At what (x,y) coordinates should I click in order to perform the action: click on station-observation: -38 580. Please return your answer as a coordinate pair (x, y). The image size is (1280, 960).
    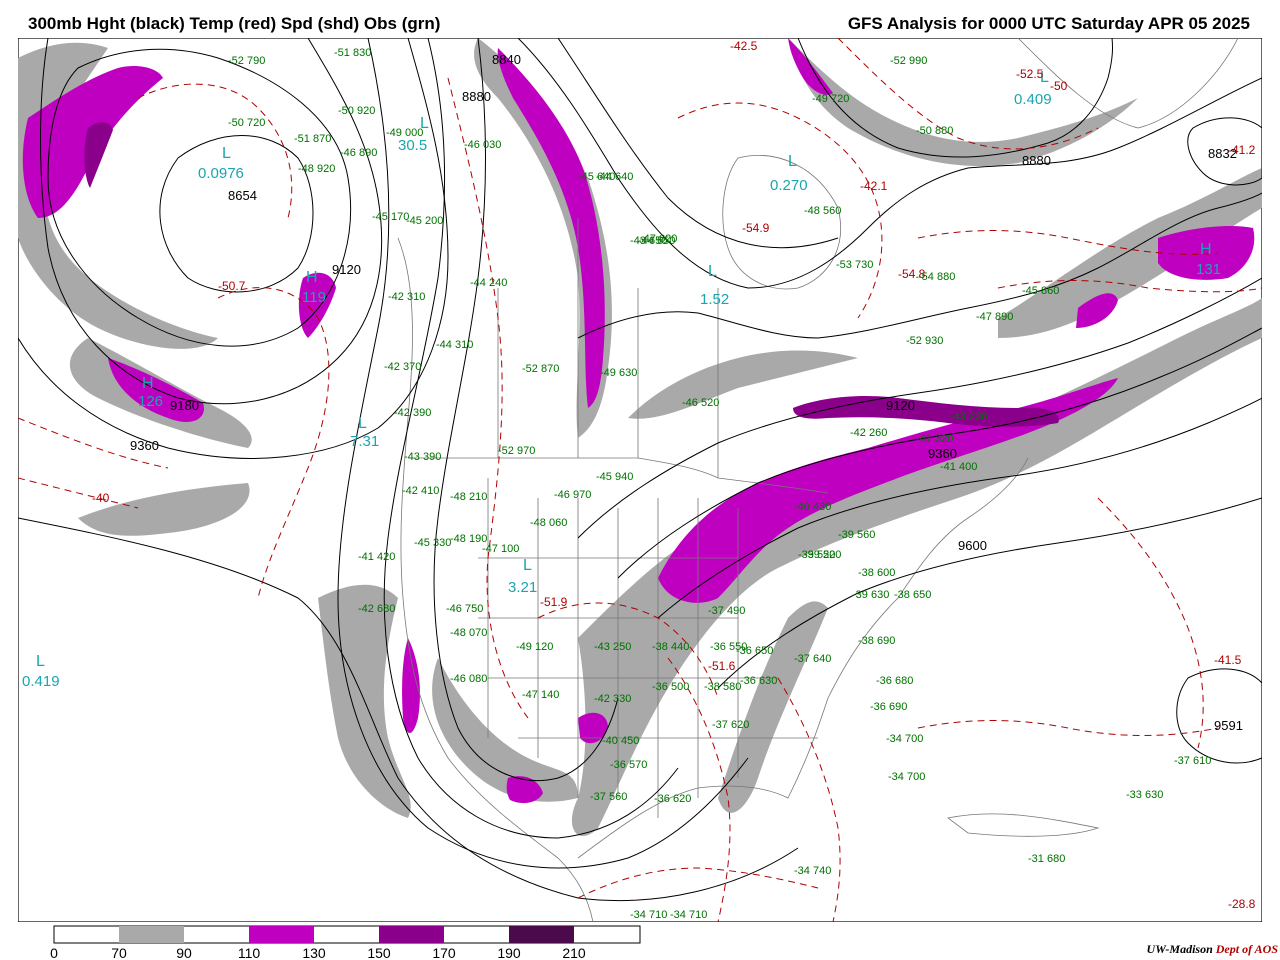
    Looking at the image, I should click on (722, 687).